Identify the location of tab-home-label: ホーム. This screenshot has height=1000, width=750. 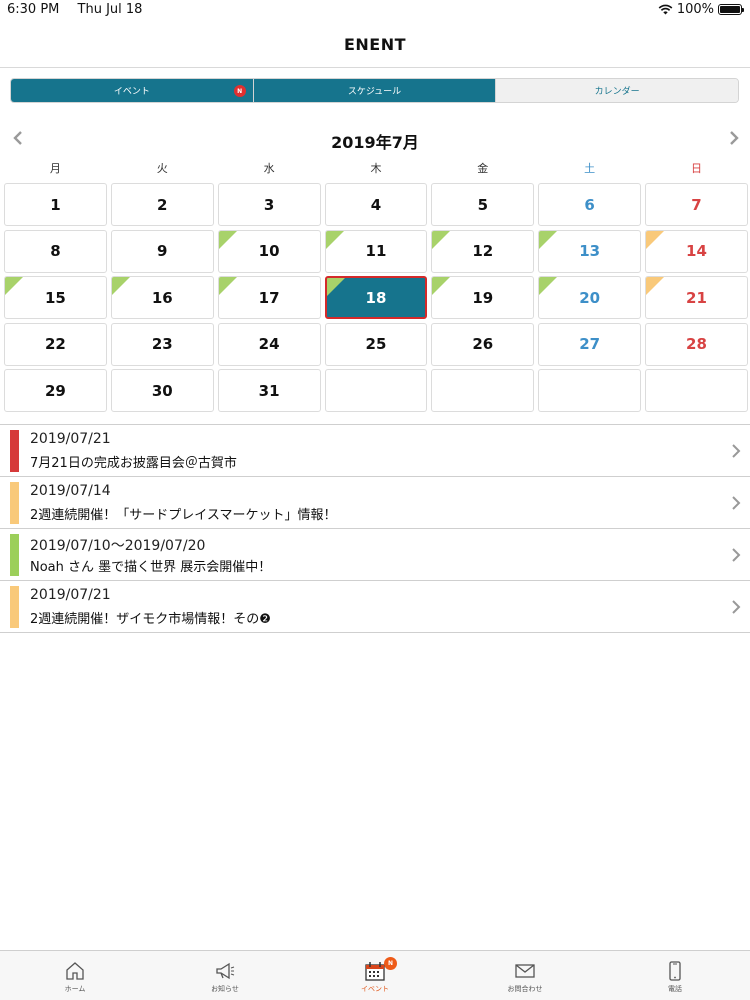
(75, 989).